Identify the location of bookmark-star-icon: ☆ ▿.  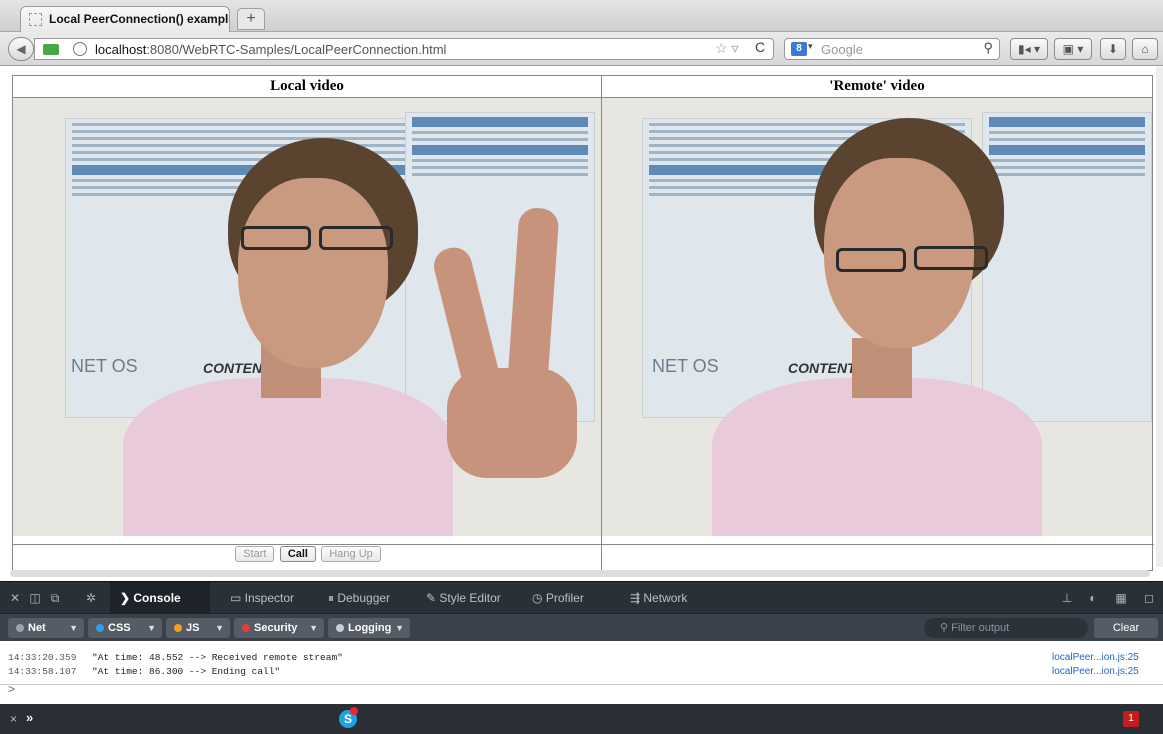
(726, 48).